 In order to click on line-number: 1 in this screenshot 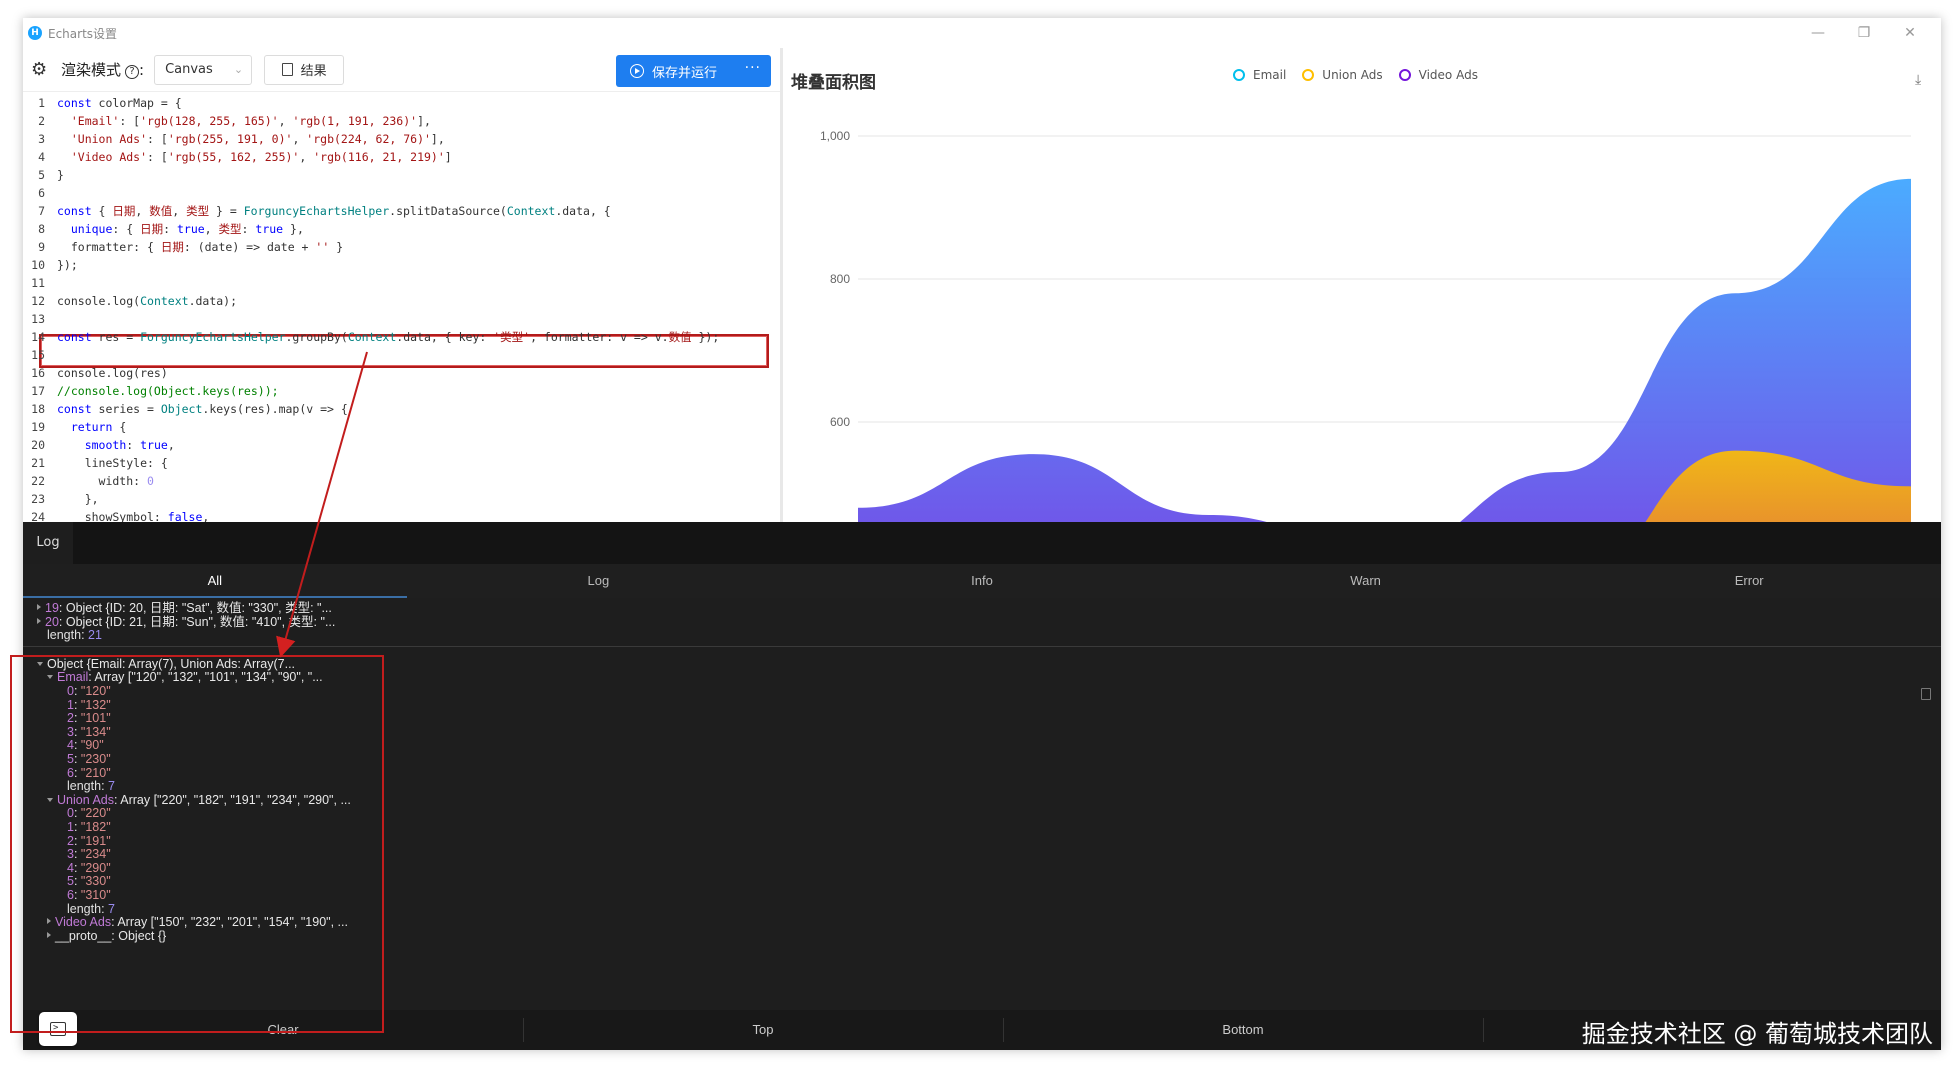, I will do `click(41, 103)`.